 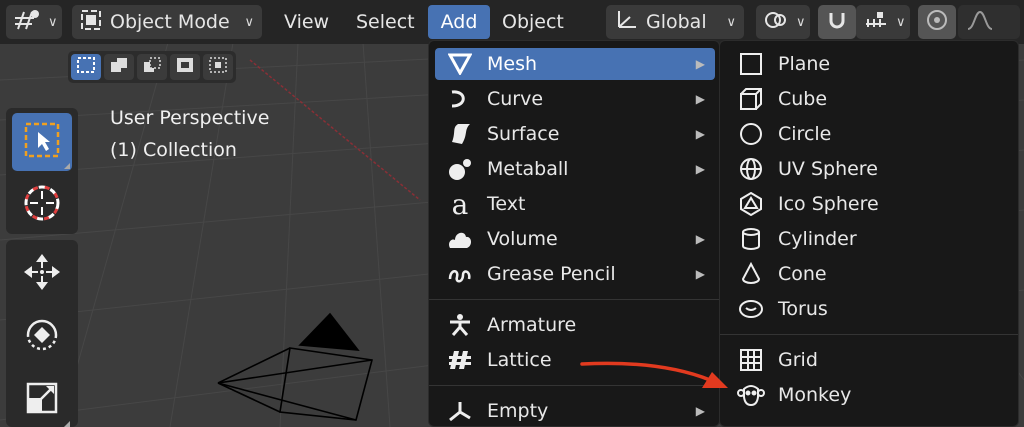 What do you see at coordinates (751, 239) in the screenshot?
I see `cylinder-icon` at bounding box center [751, 239].